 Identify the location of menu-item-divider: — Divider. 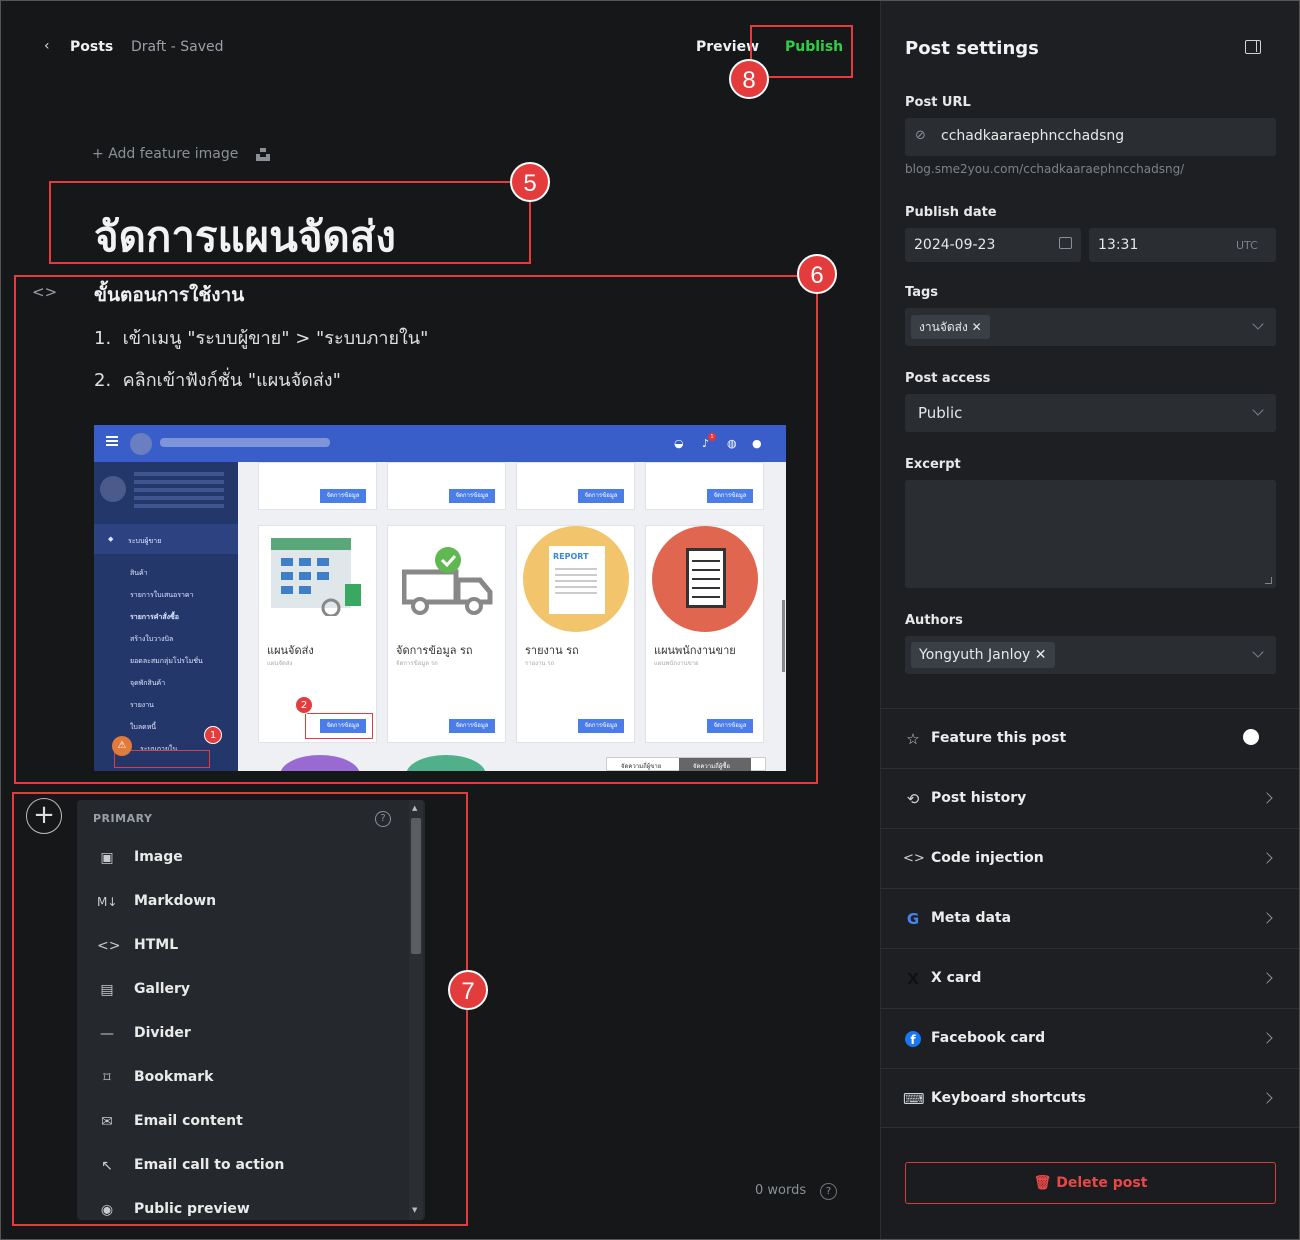
(242, 1034).